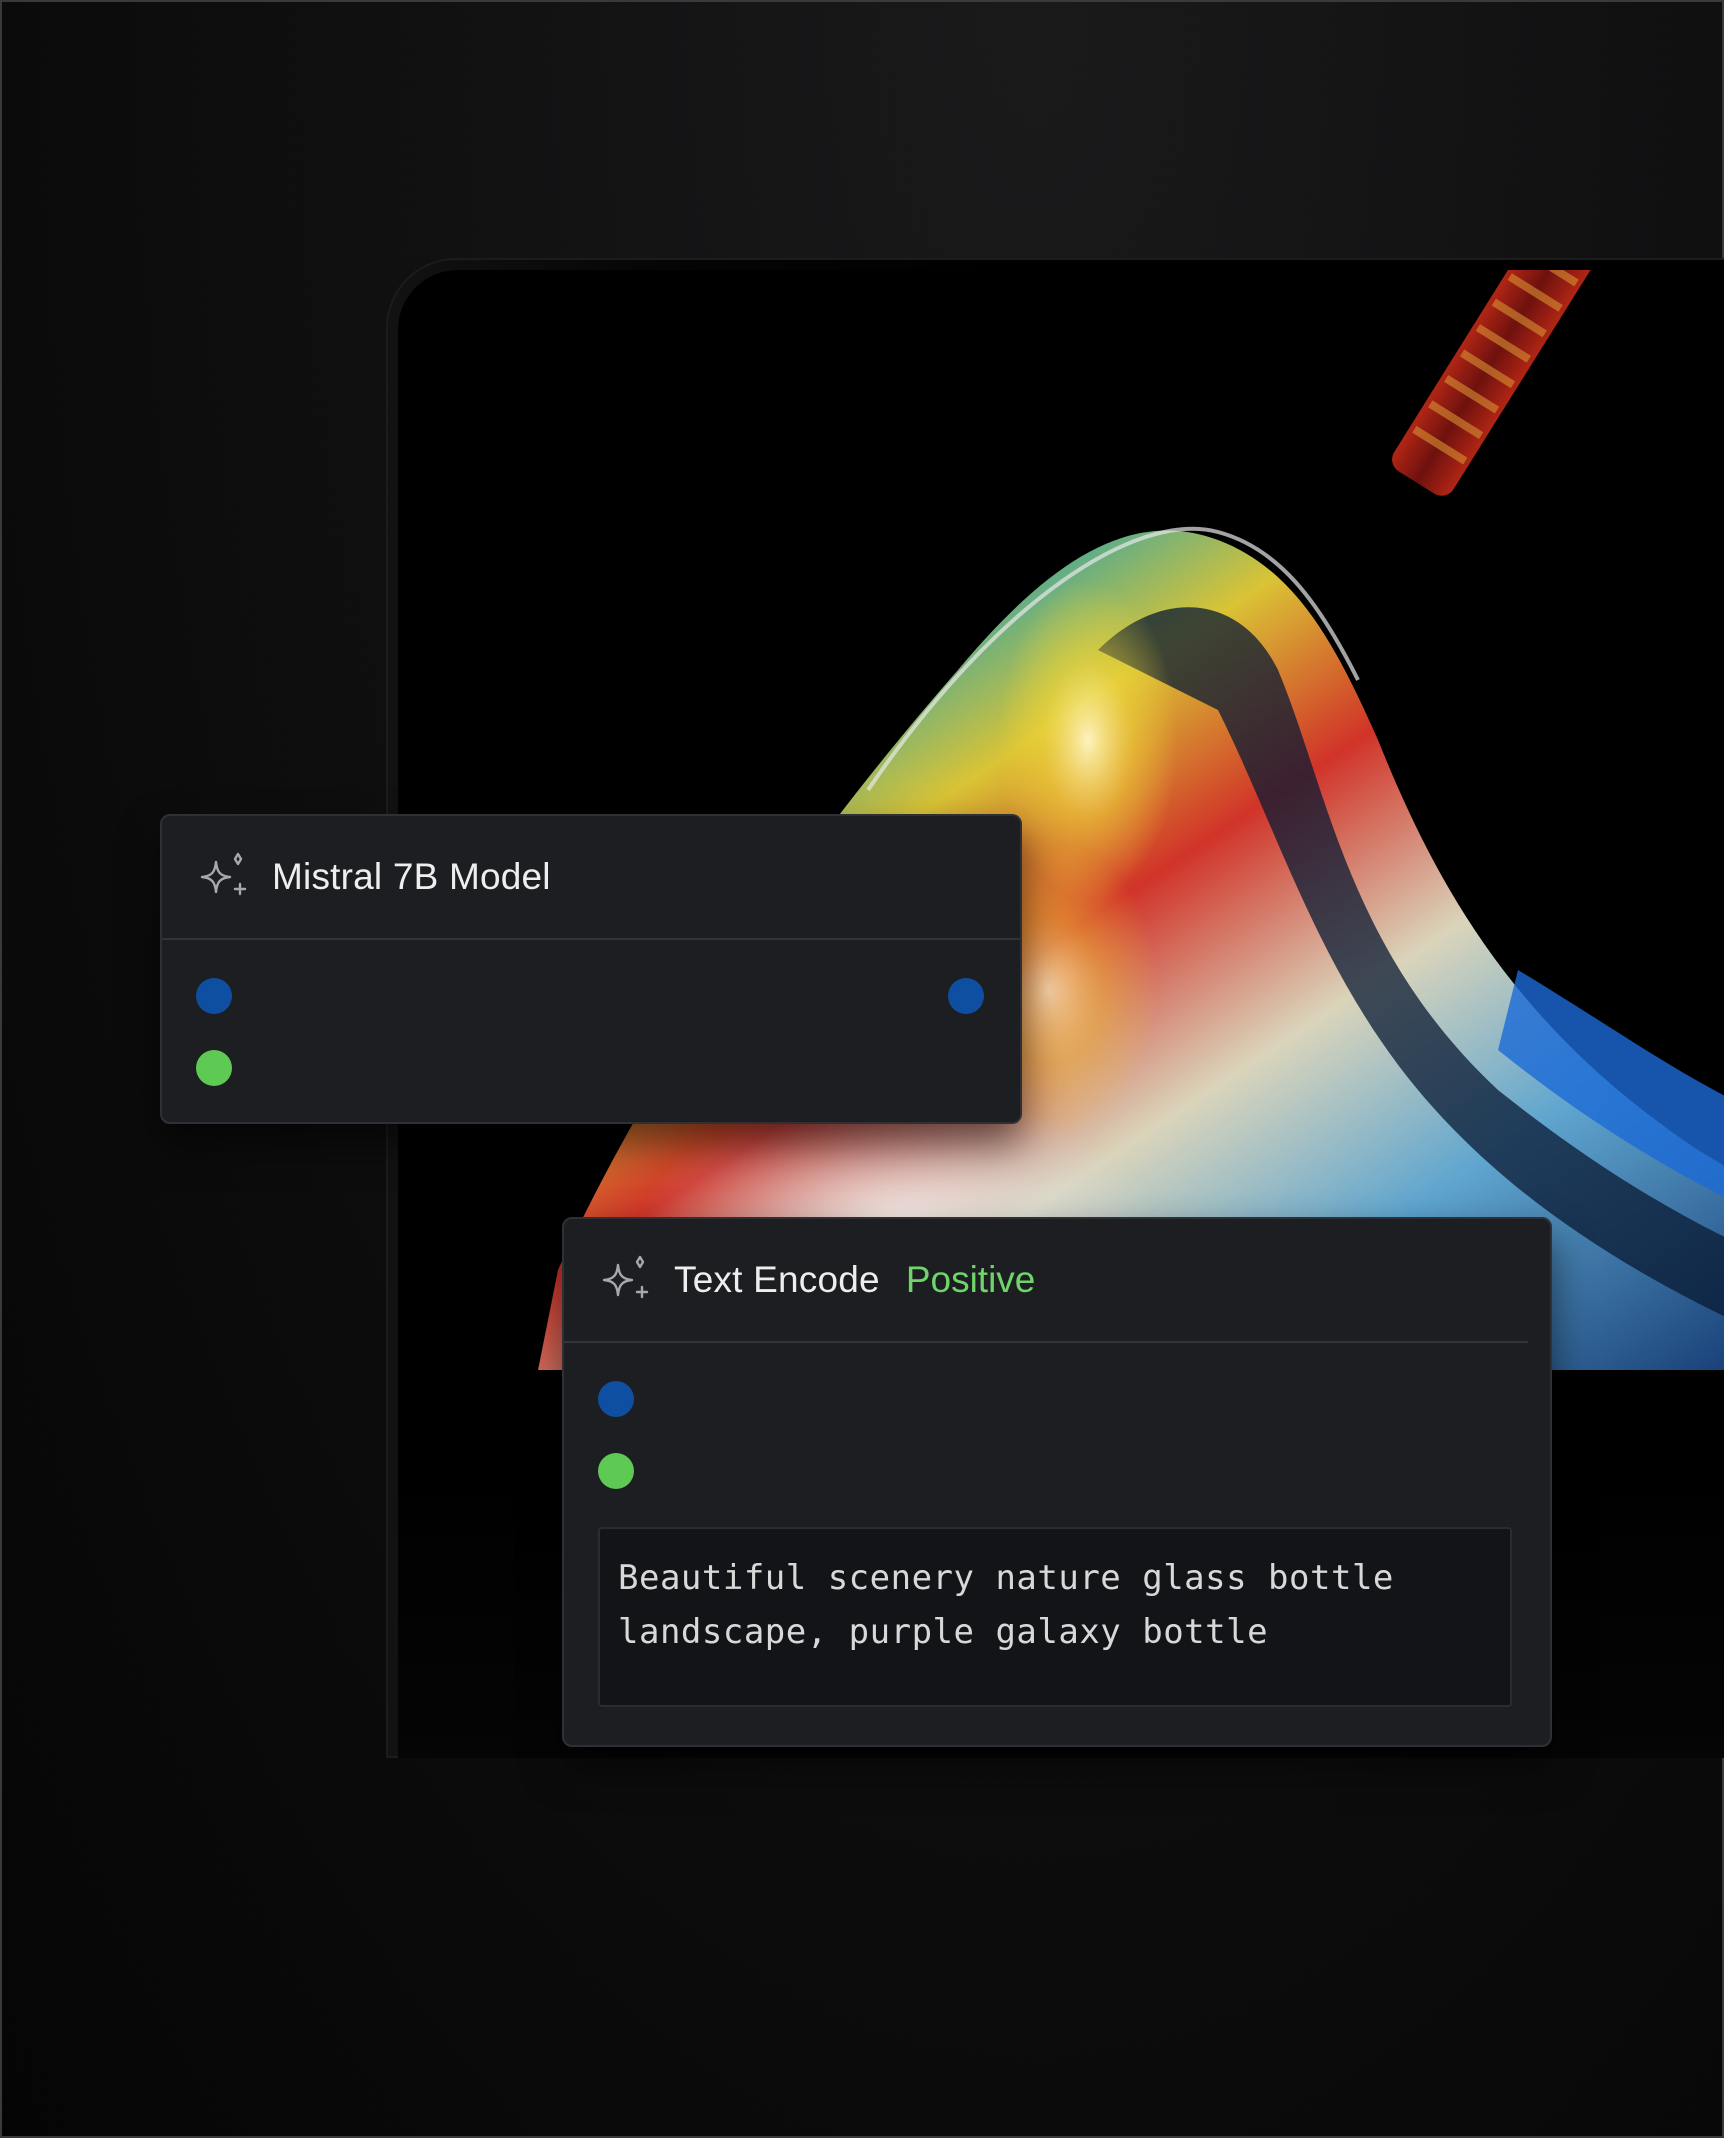  What do you see at coordinates (214, 1068) in the screenshot?
I see `model-input-port-green` at bounding box center [214, 1068].